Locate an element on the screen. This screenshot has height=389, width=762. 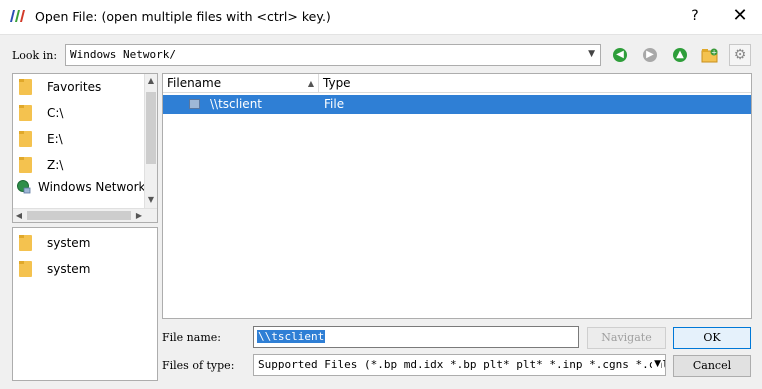
network-icon is located at coordinates (24, 187).